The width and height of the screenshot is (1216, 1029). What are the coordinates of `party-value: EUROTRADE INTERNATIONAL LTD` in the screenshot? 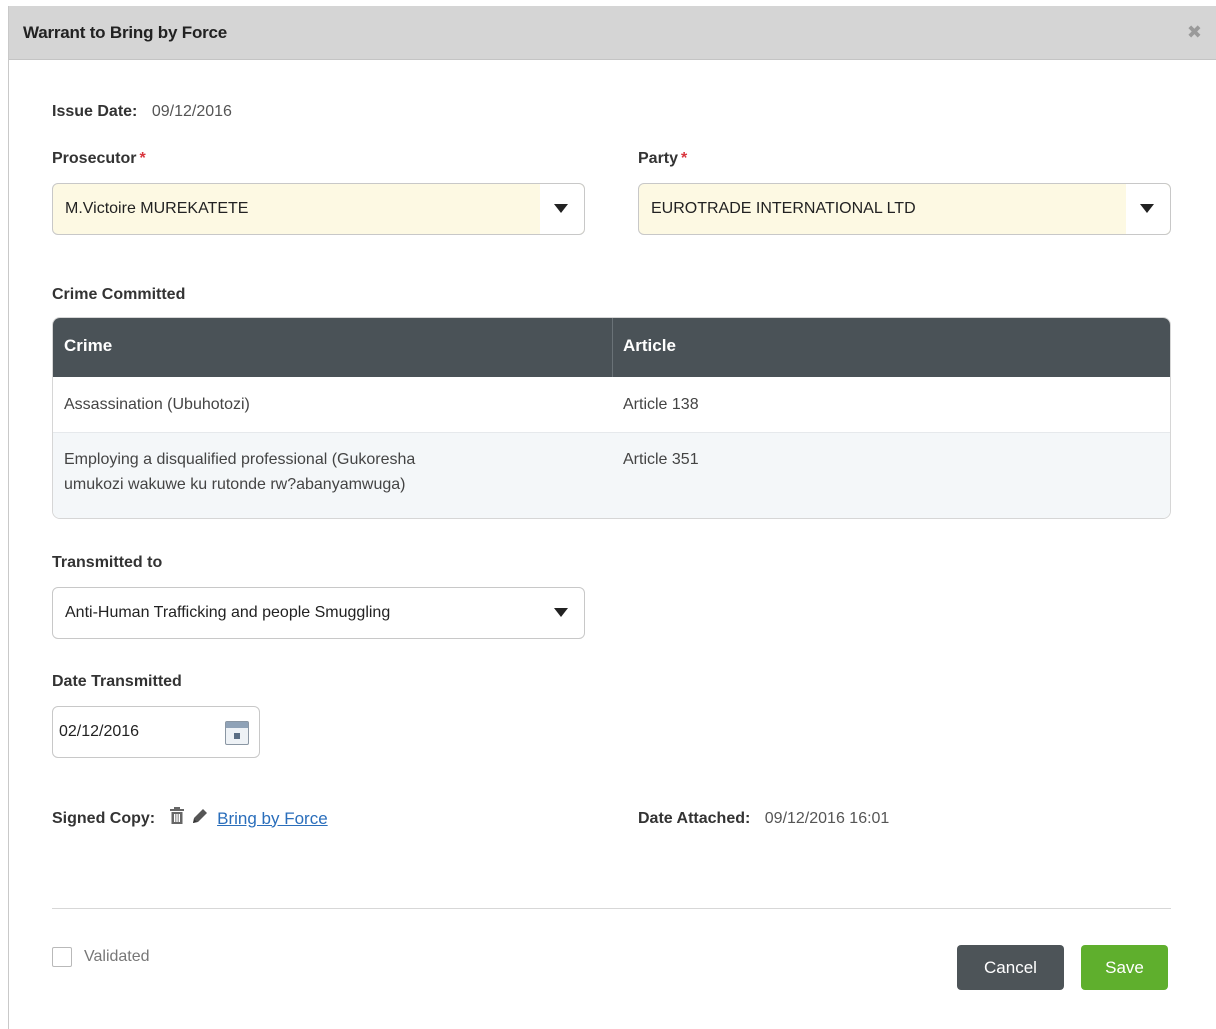 It's located at (783, 208).